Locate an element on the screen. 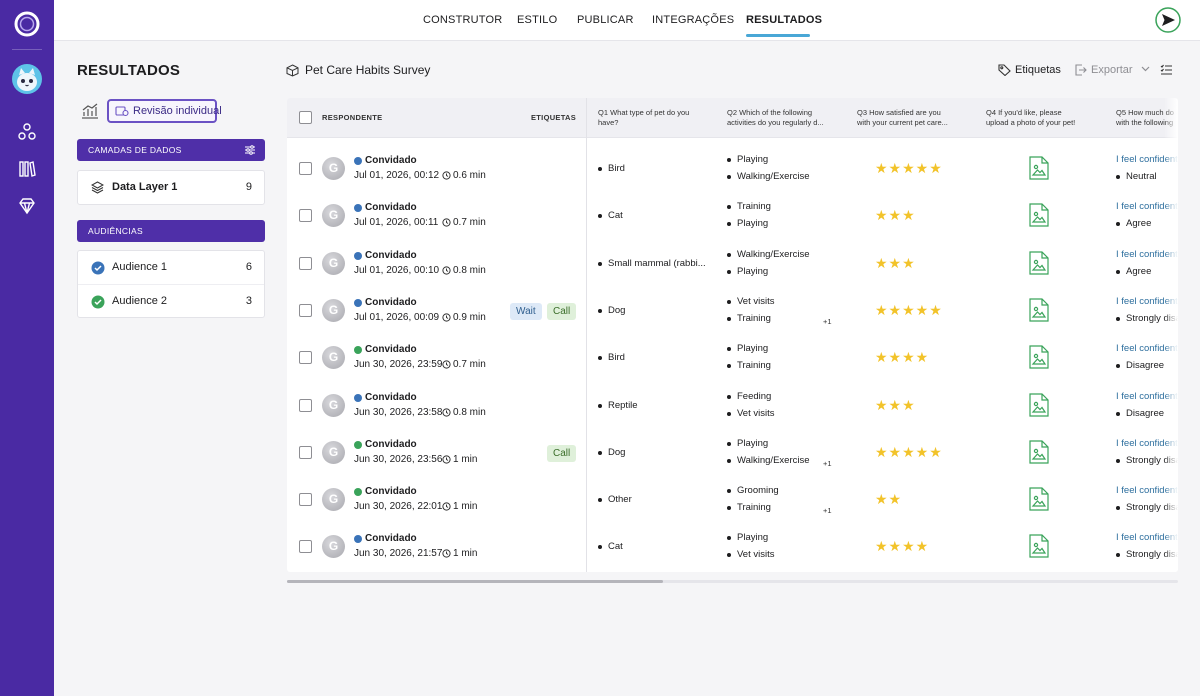 The width and height of the screenshot is (1200, 696). survey-title: Pet Care Habits Survey is located at coordinates (368, 70).